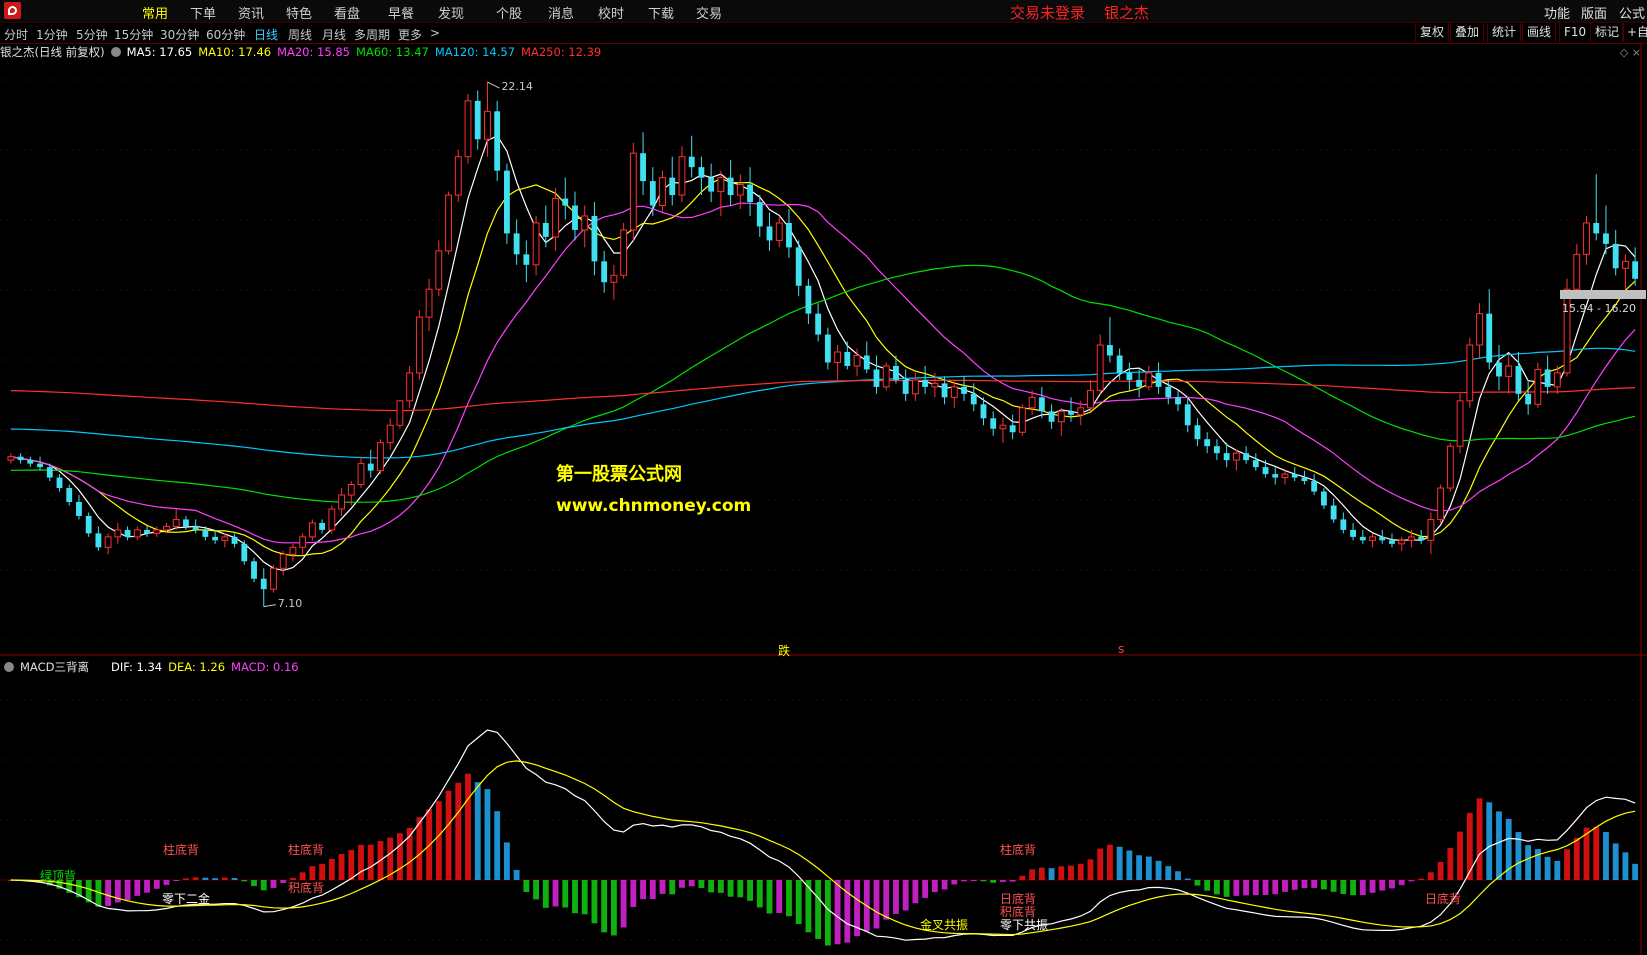 This screenshot has height=955, width=1647. I want to click on indicator-title: MACD三背离, so click(54, 667).